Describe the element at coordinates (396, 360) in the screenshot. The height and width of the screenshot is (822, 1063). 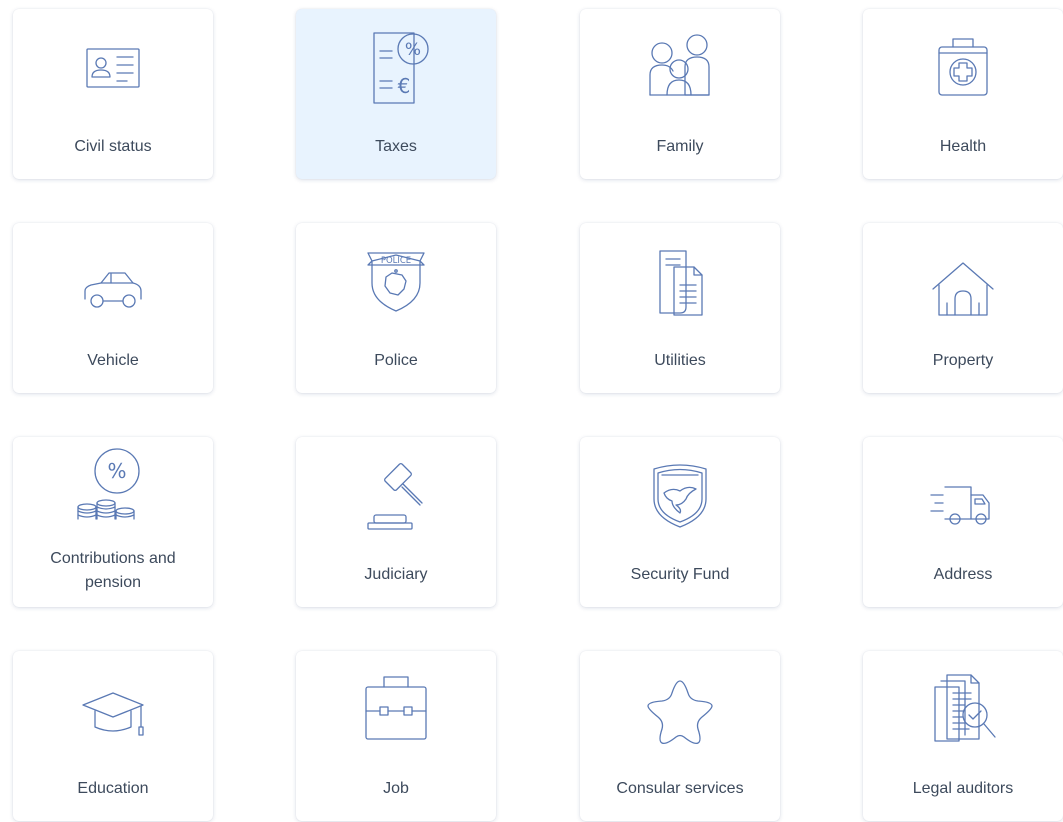
I see `card-label: Police` at that location.